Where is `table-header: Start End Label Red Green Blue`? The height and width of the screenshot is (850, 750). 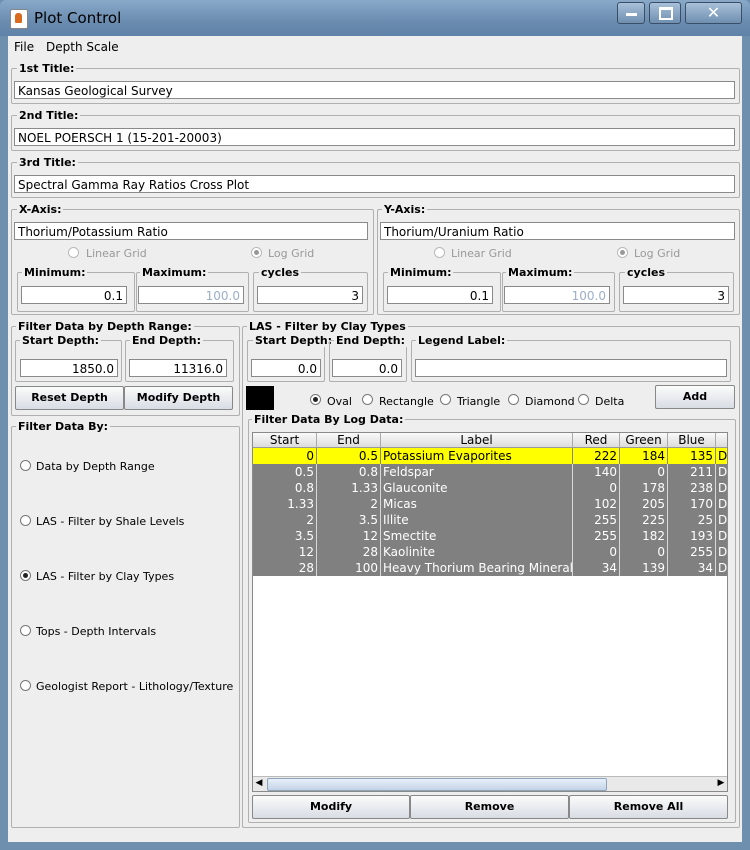
table-header: Start End Label Red Green Blue is located at coordinates (490, 440).